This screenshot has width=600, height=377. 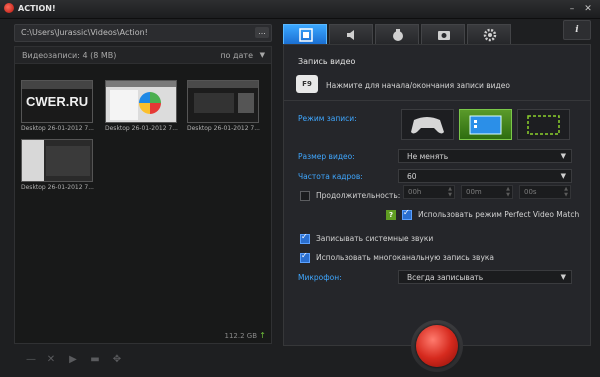 What do you see at coordinates (407, 214) in the screenshot?
I see `perfect-match-checkbox` at bounding box center [407, 214].